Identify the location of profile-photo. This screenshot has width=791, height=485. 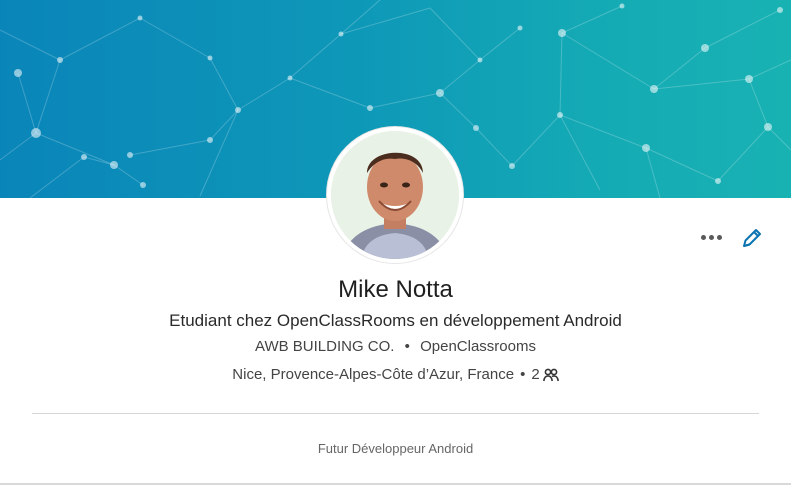
(395, 195).